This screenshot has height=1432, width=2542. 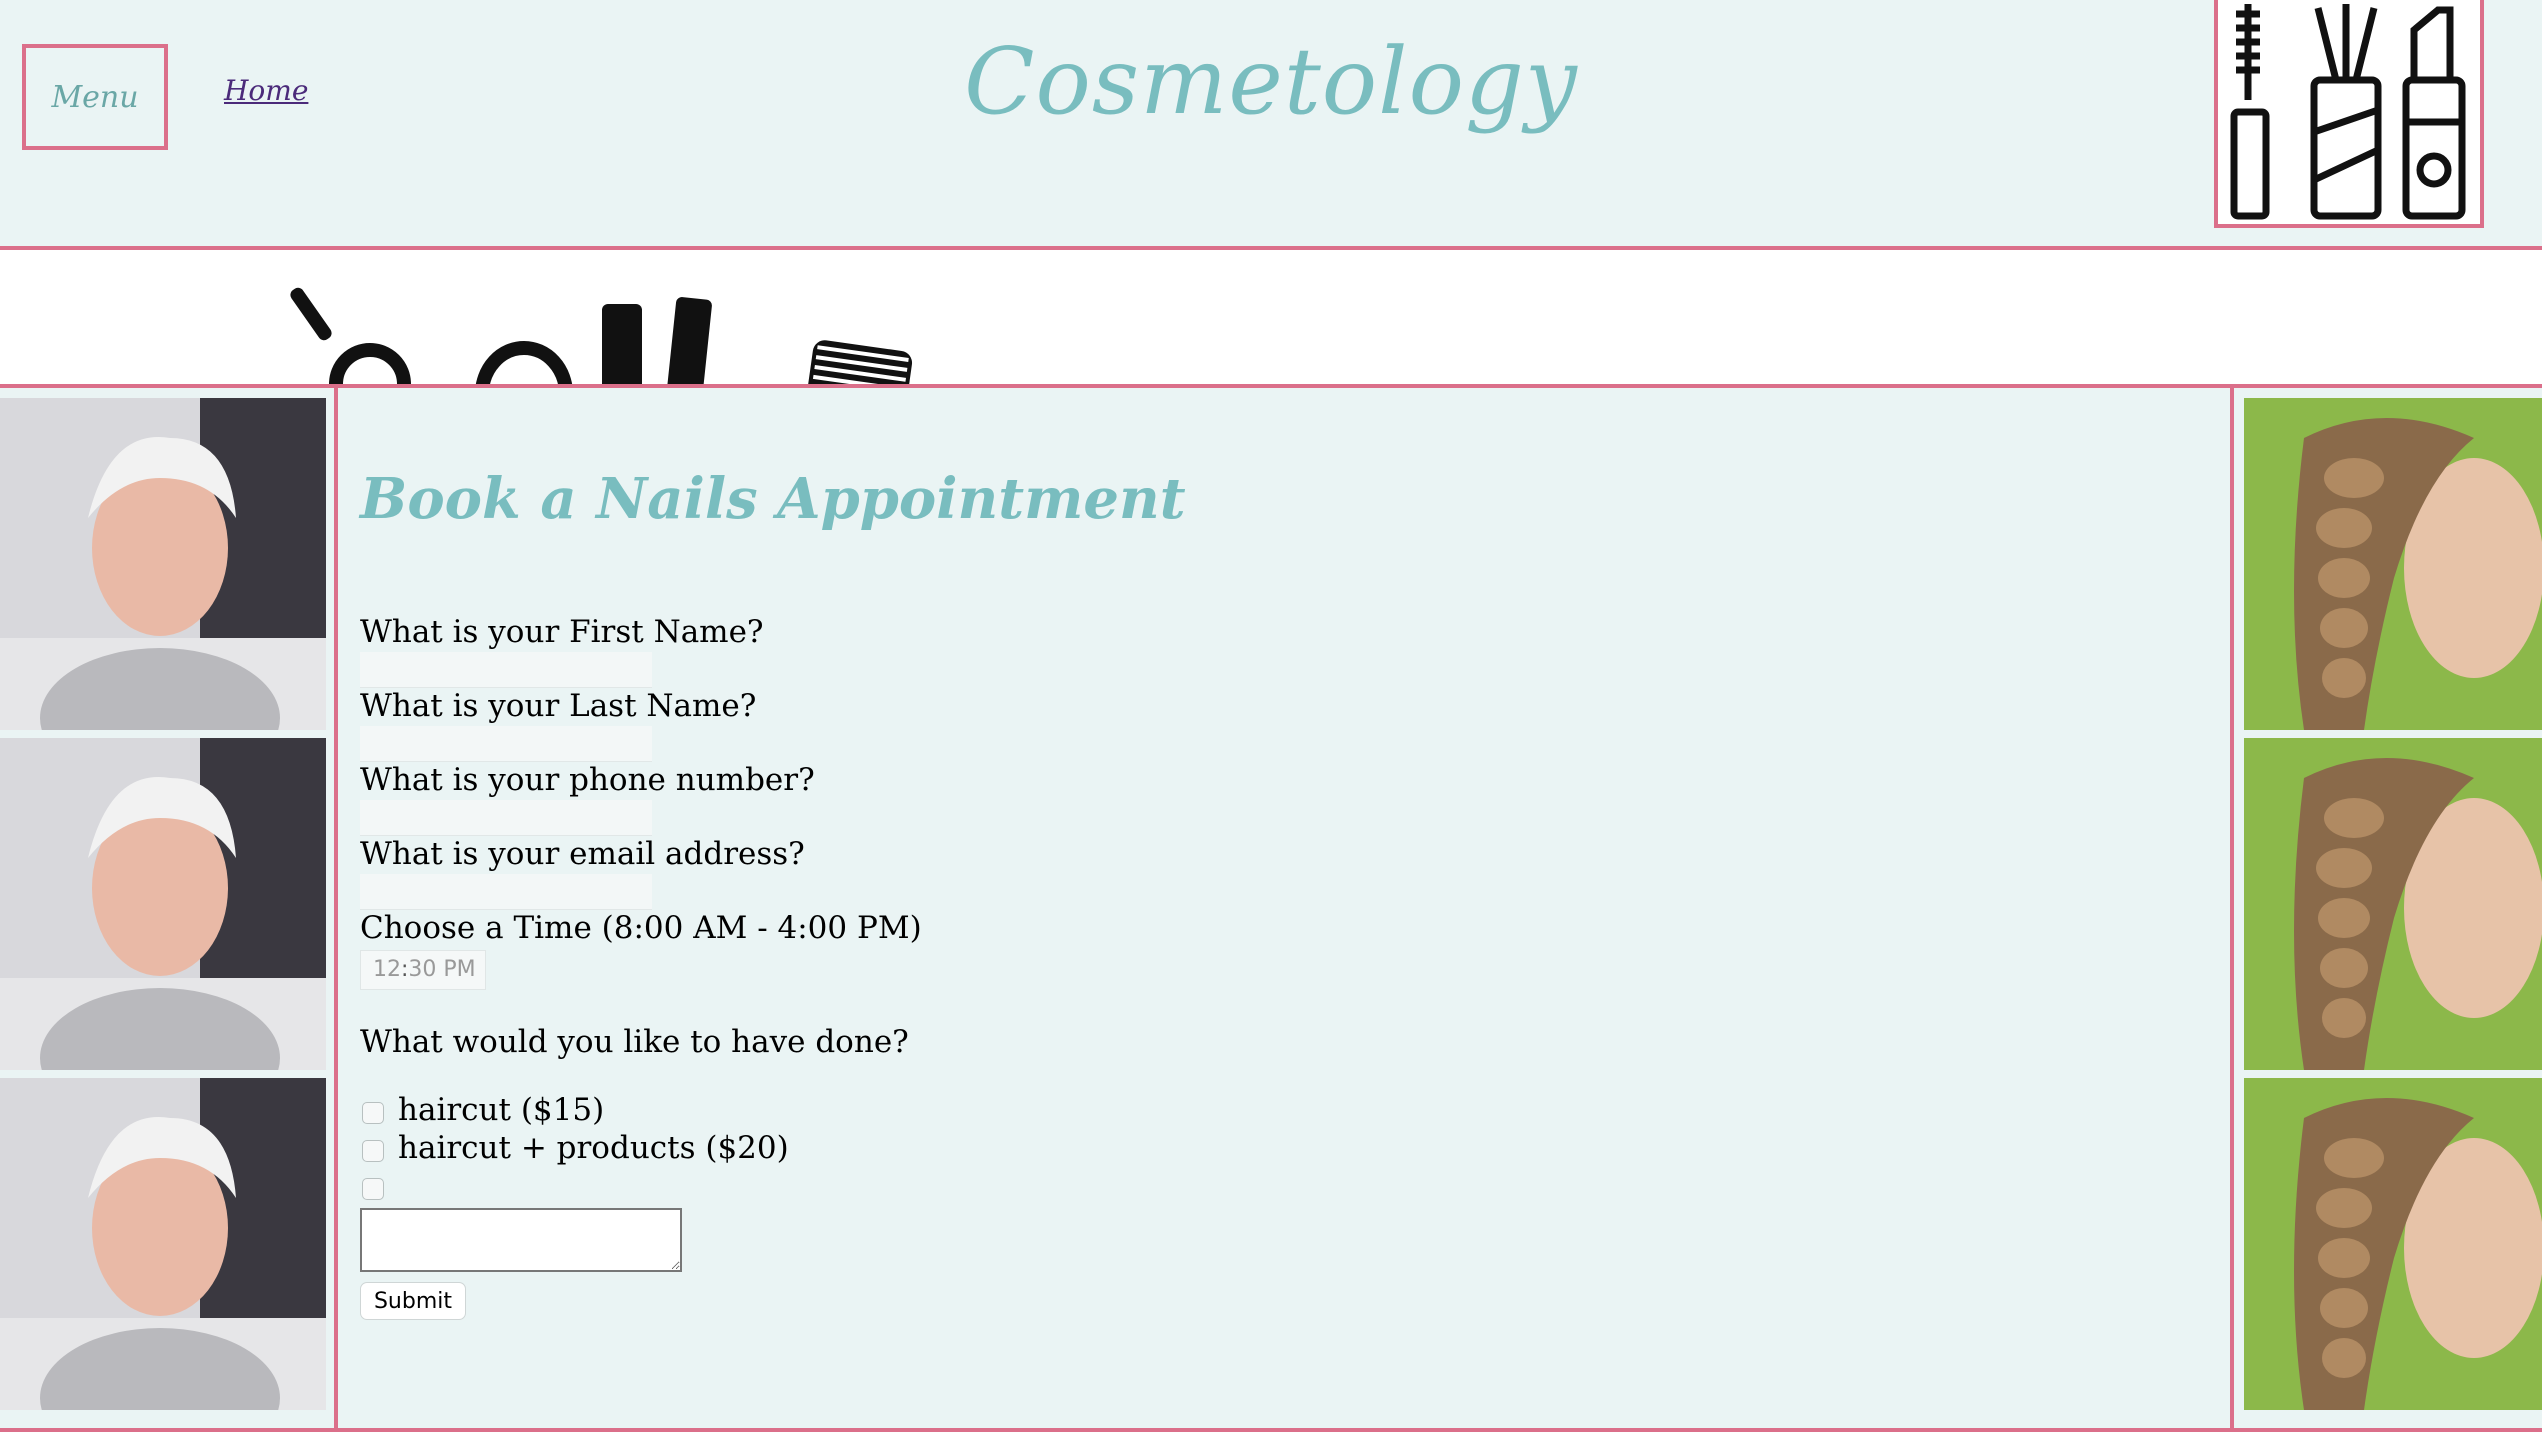 What do you see at coordinates (587, 780) in the screenshot?
I see `phone-label: What is your phone number?` at bounding box center [587, 780].